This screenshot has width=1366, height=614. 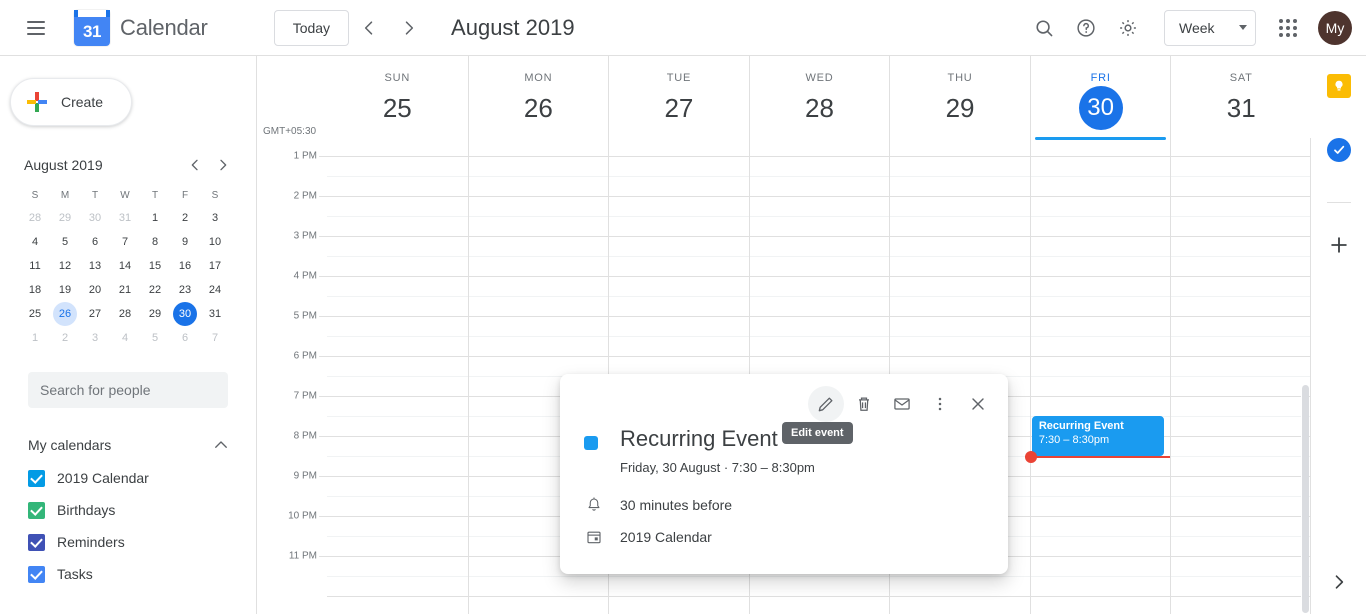 I want to click on mini-next-month-button, so click(x=223, y=165).